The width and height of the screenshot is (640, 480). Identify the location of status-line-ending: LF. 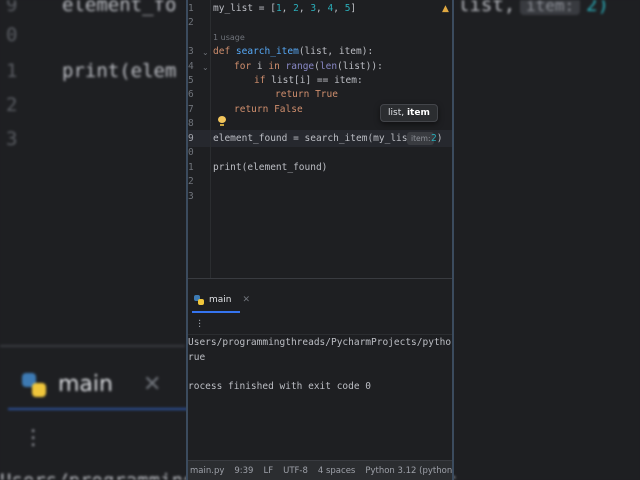
(268, 471).